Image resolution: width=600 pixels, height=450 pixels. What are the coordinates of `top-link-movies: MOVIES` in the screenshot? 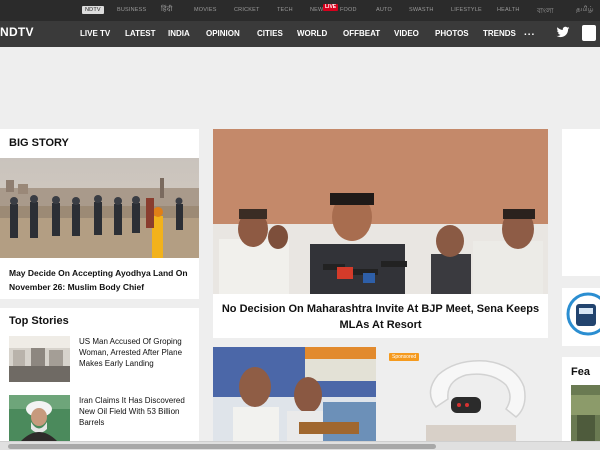 It's located at (205, 10).